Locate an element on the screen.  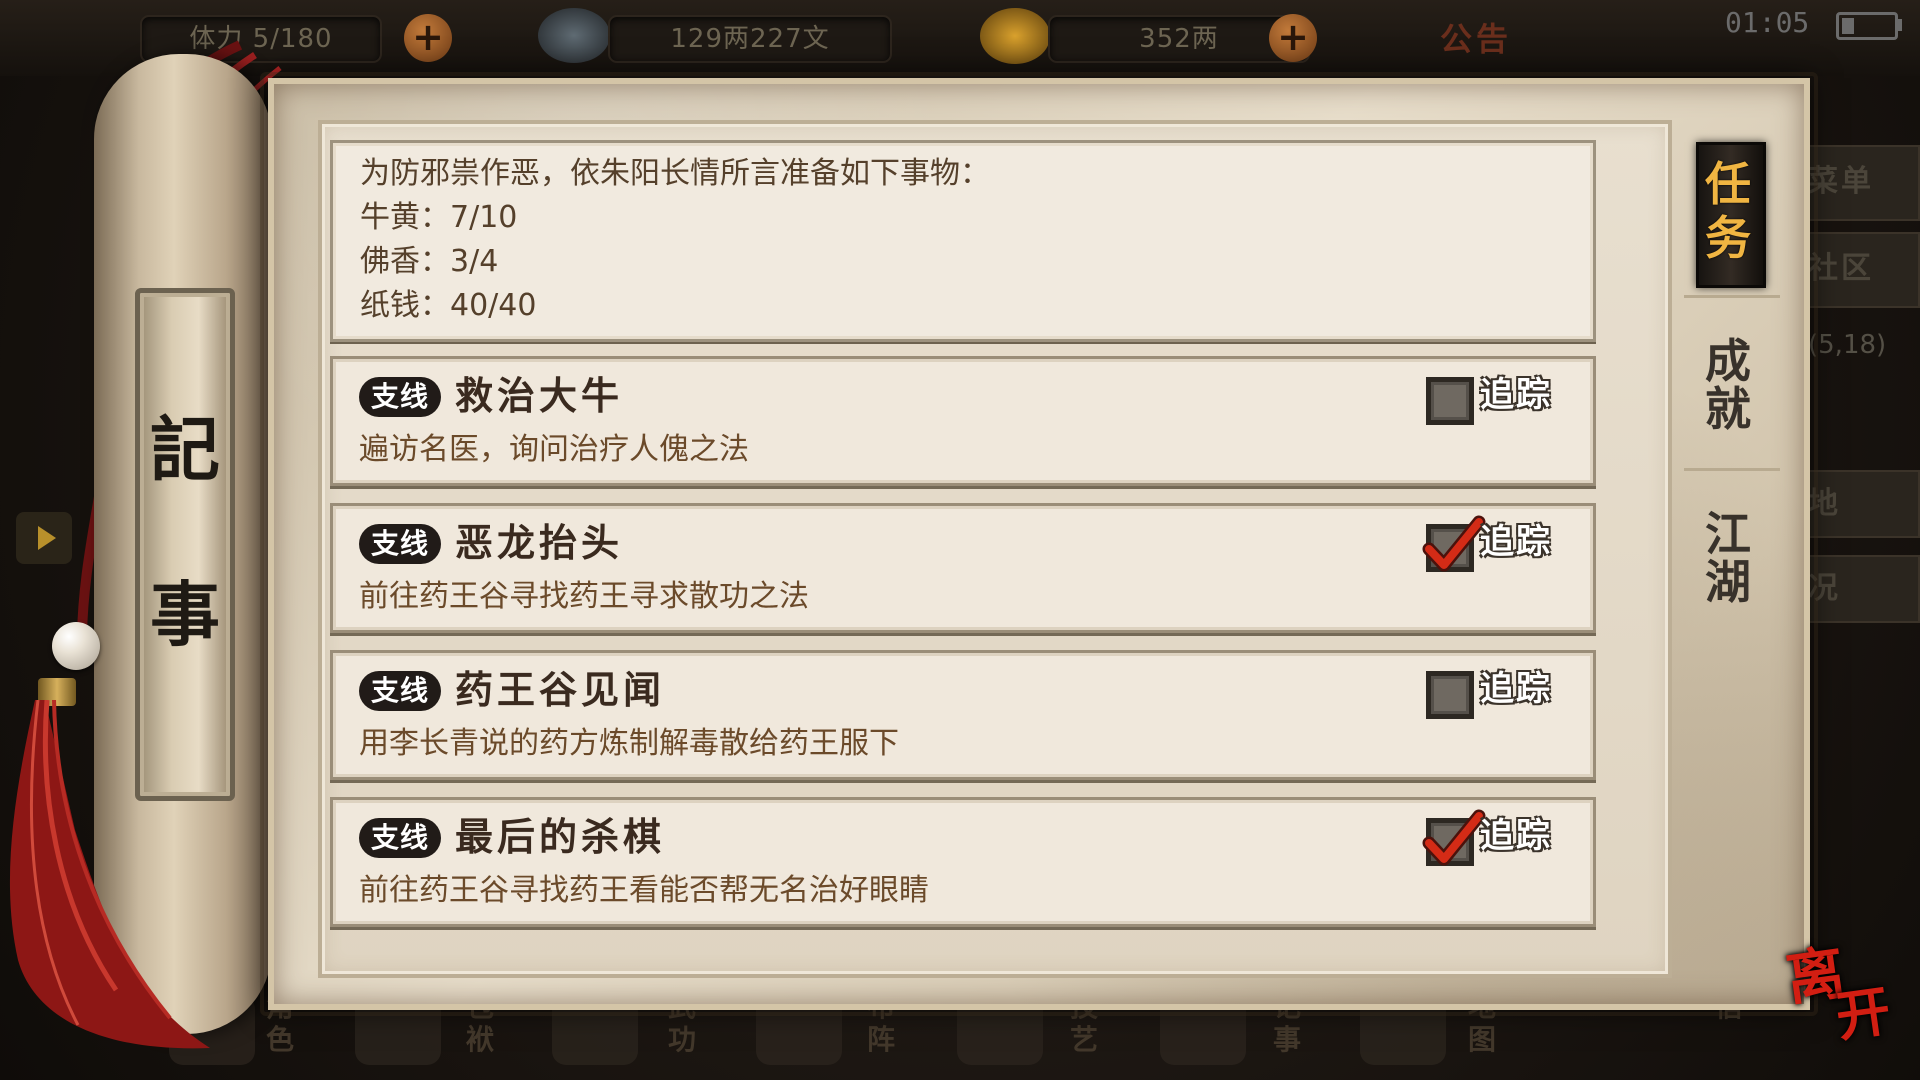
bottom-menu-role-bottom: 色 is located at coordinates (279, 1039).